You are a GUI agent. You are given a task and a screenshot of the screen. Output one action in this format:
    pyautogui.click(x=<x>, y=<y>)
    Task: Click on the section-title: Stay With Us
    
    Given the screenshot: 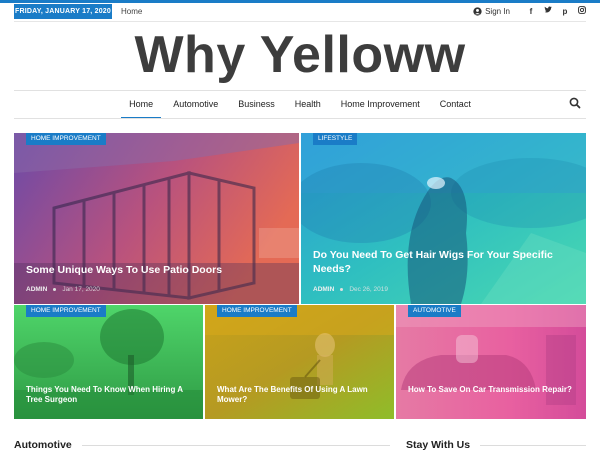 What is the action you would take?
    pyautogui.click(x=438, y=444)
    